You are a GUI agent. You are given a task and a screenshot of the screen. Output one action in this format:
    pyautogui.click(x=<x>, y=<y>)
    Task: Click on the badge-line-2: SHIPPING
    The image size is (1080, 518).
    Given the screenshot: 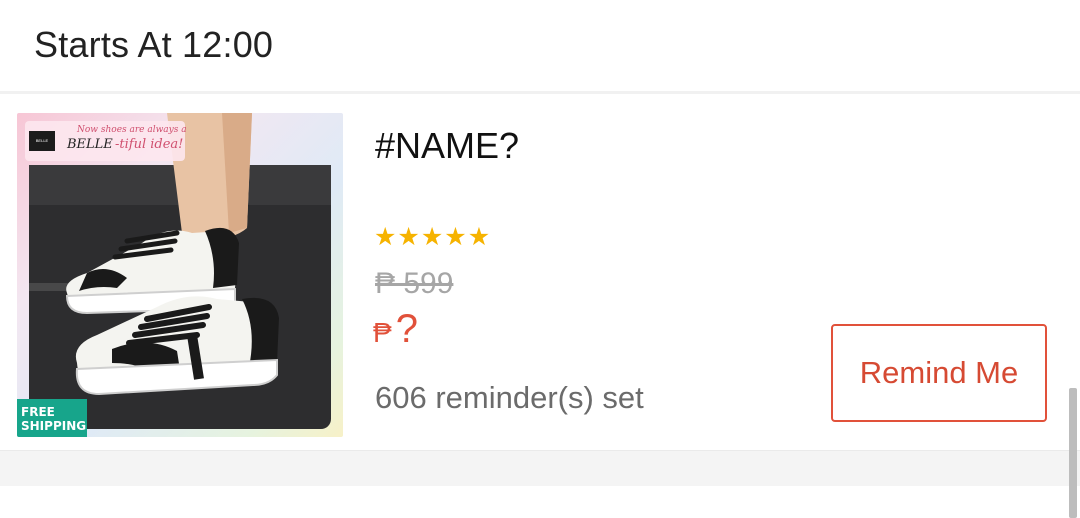 What is the action you would take?
    pyautogui.click(x=54, y=426)
    